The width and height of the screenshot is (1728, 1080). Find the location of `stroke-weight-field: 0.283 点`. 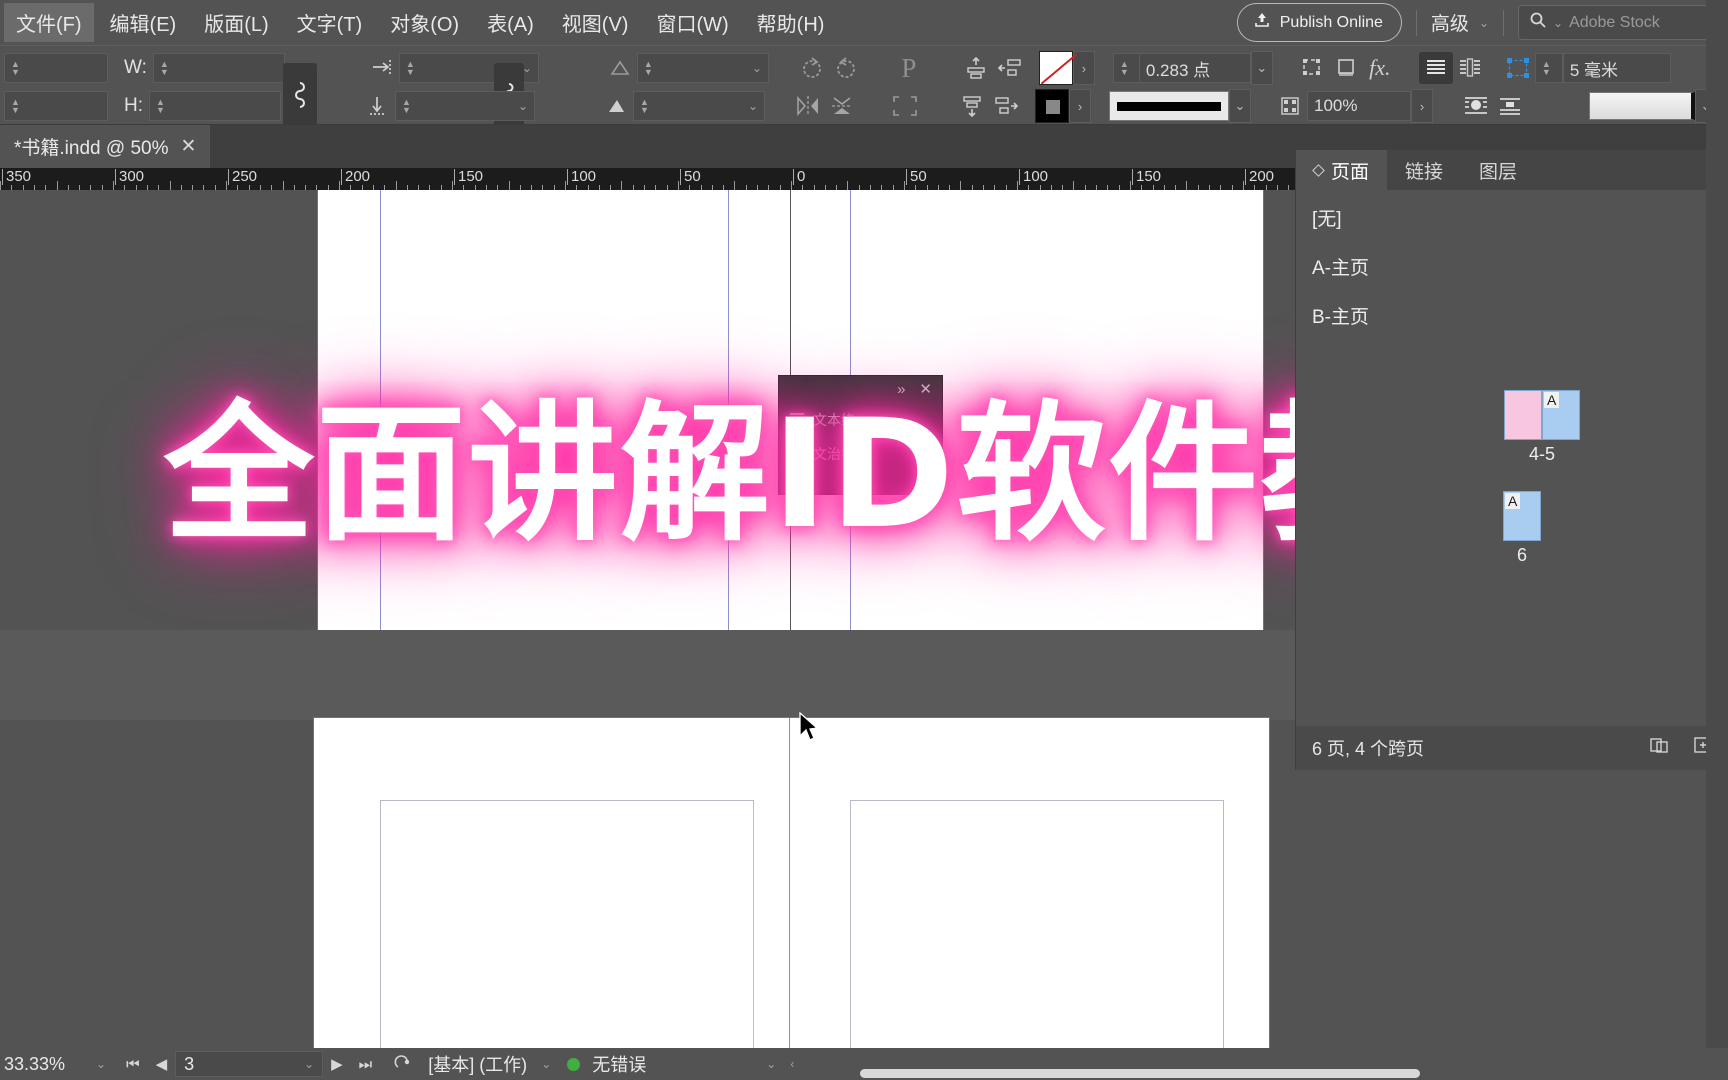

stroke-weight-field: 0.283 点 is located at coordinates (1194, 68).